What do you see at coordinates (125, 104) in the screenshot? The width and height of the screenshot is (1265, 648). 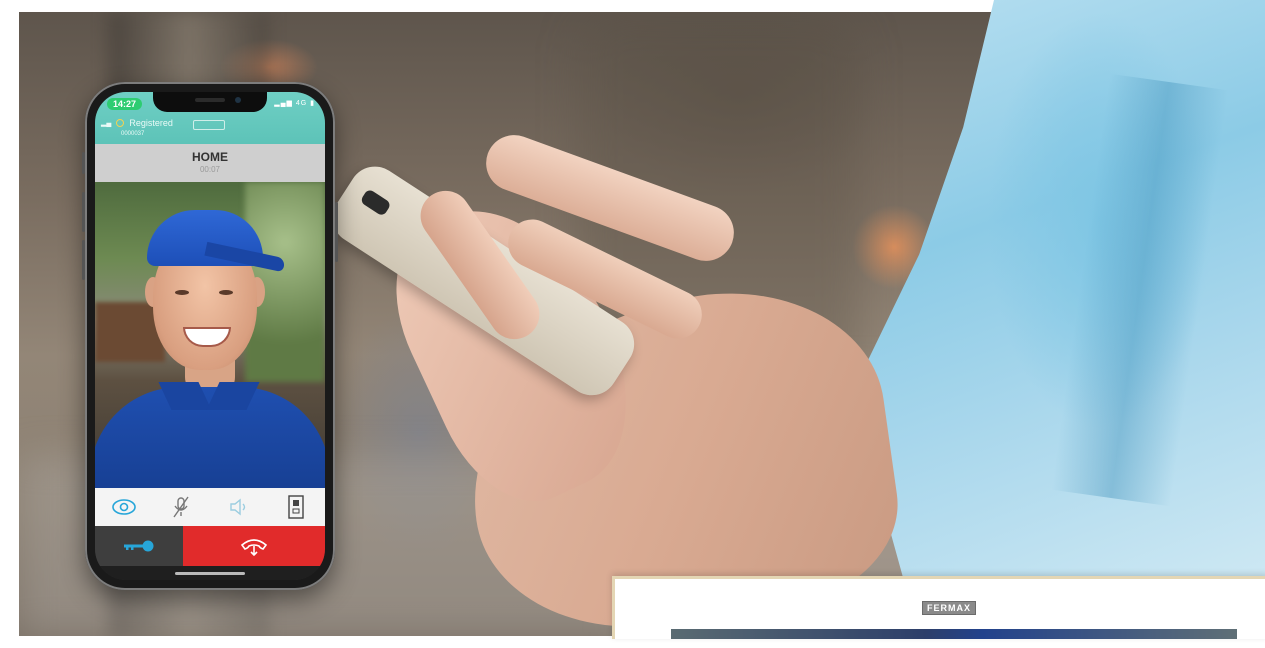 I see `status-time: 14:27` at bounding box center [125, 104].